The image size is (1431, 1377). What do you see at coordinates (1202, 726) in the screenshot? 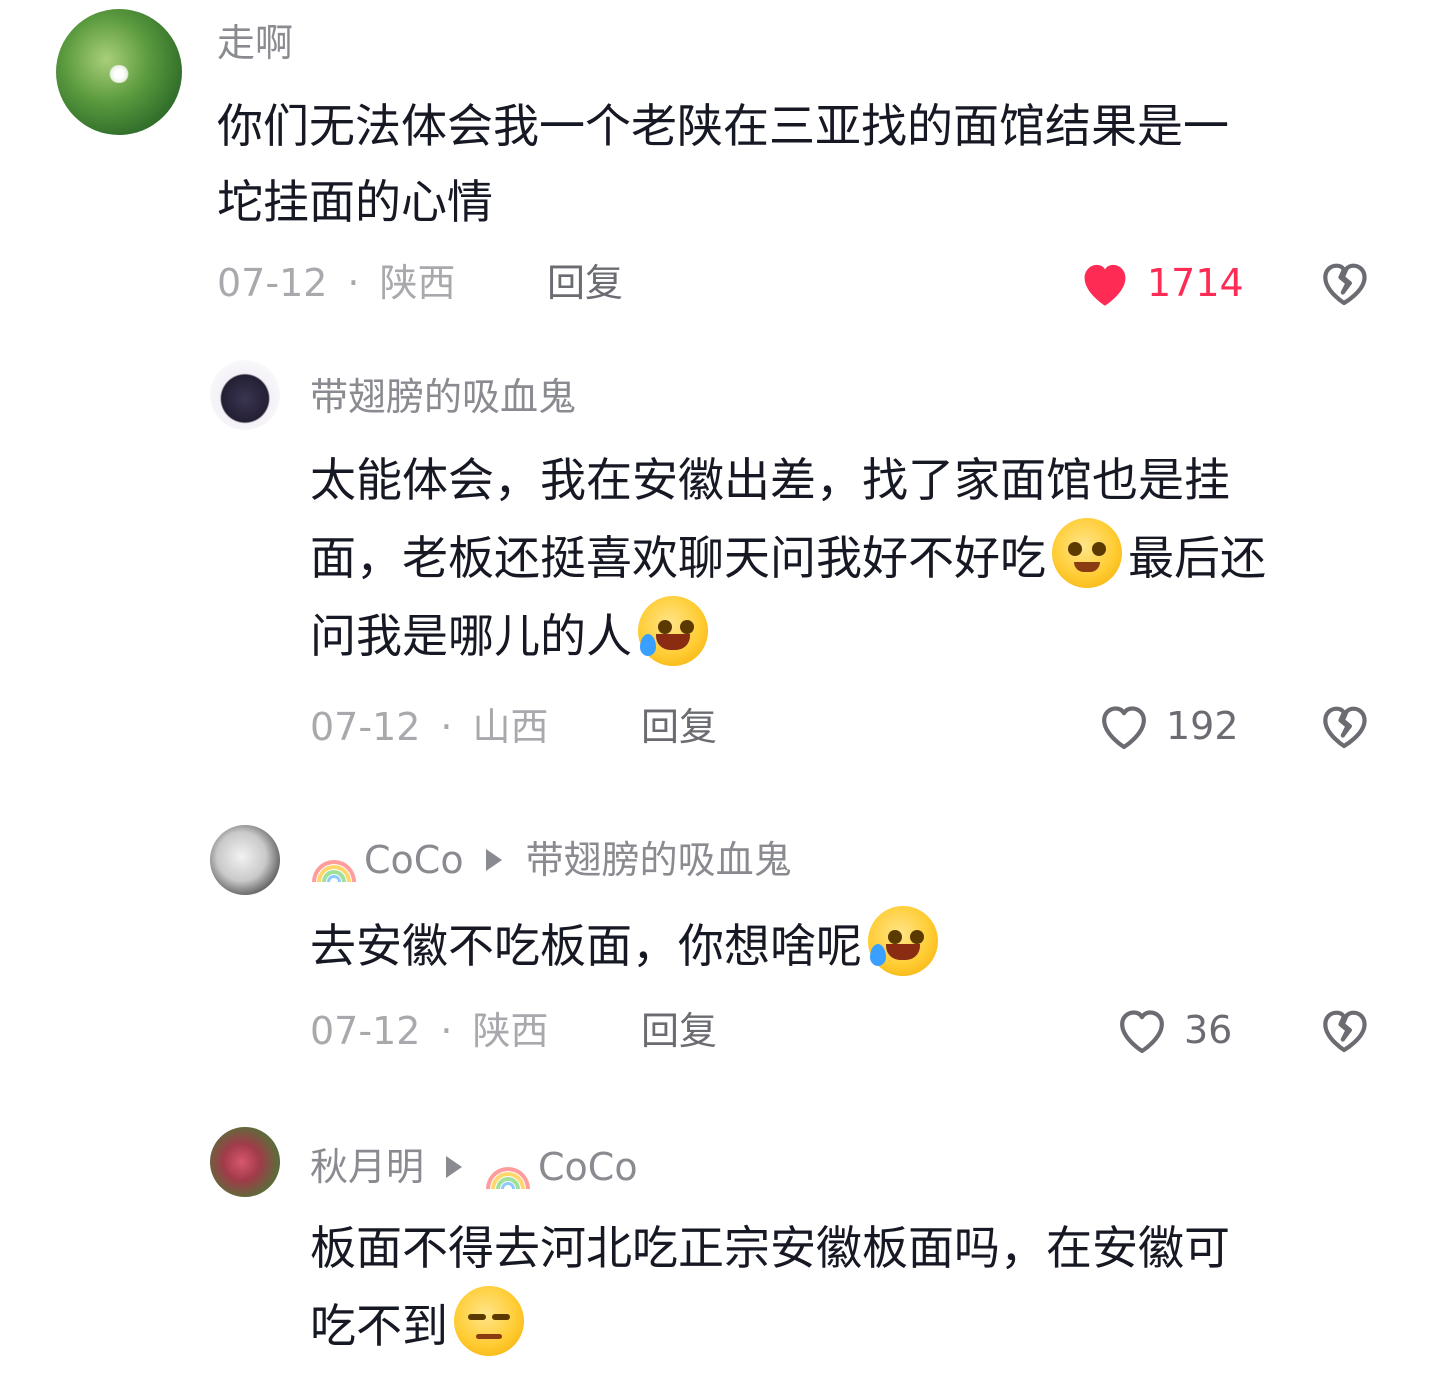
I see `like-count: 192` at bounding box center [1202, 726].